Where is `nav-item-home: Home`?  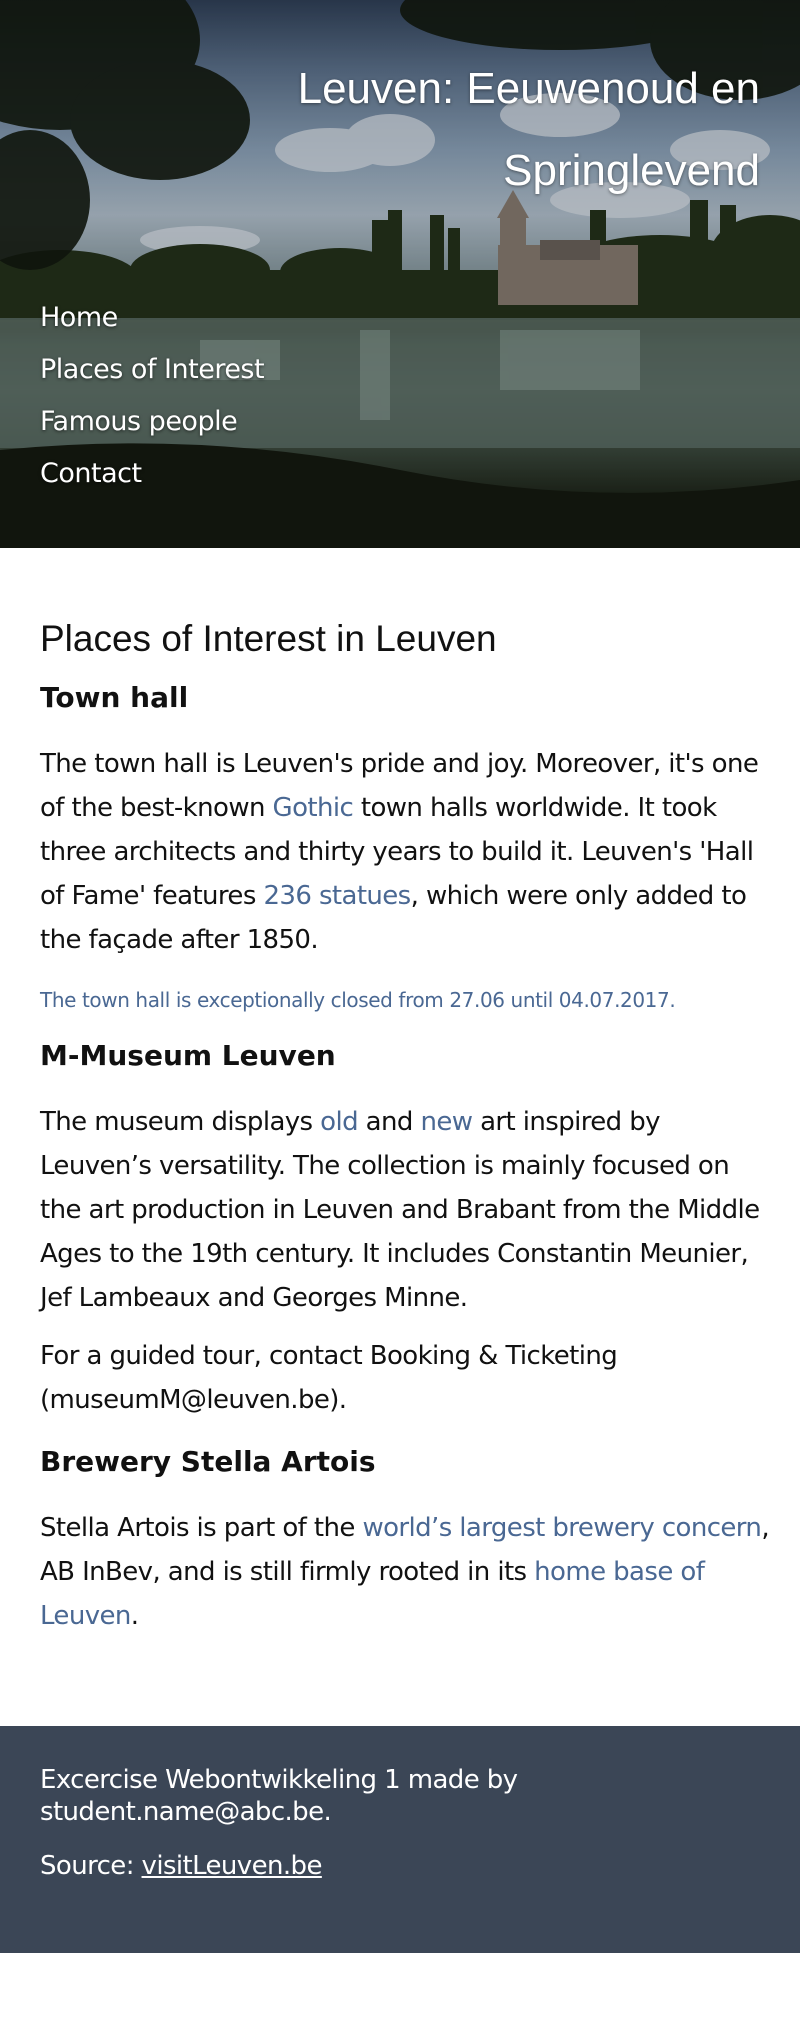 nav-item-home: Home is located at coordinates (152, 318).